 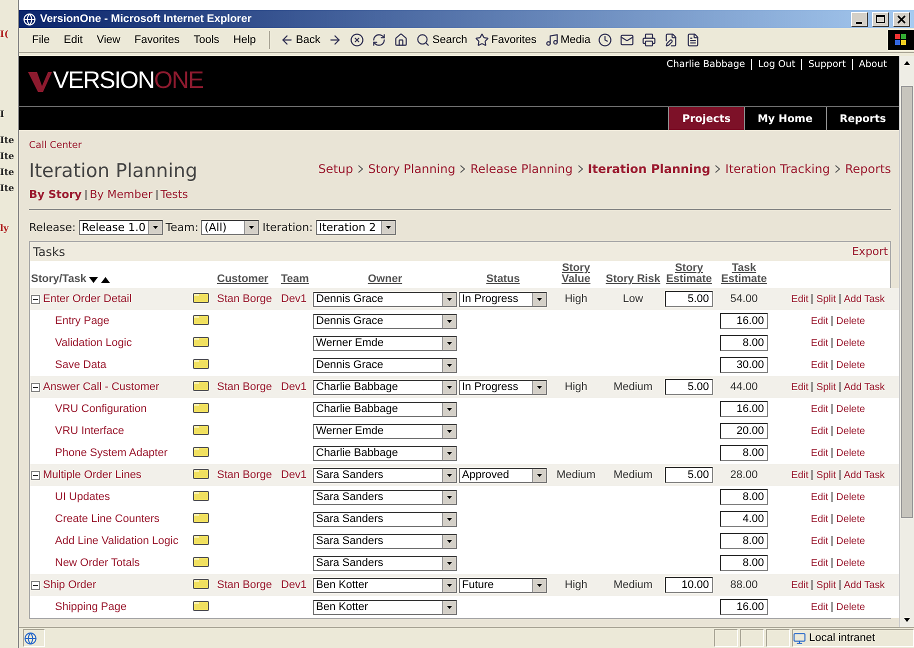 I want to click on header-link: Support, so click(x=826, y=64).